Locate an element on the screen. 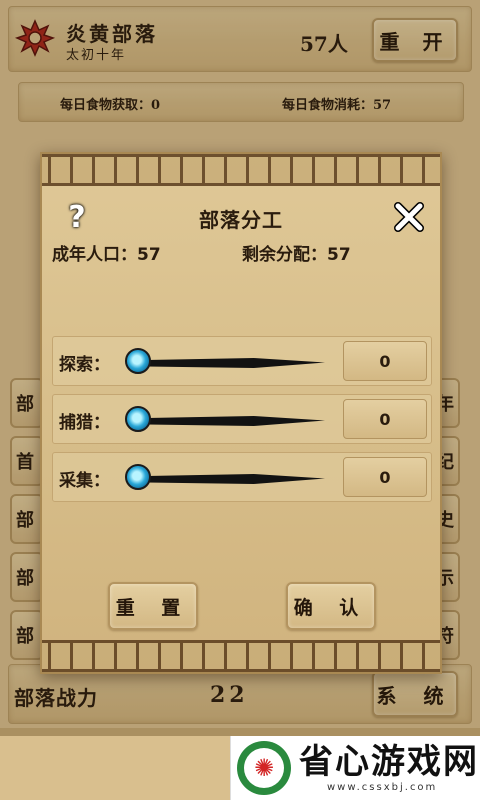 Image resolution: width=480 pixels, height=800 pixels. gather-slider is located at coordinates (227, 478).